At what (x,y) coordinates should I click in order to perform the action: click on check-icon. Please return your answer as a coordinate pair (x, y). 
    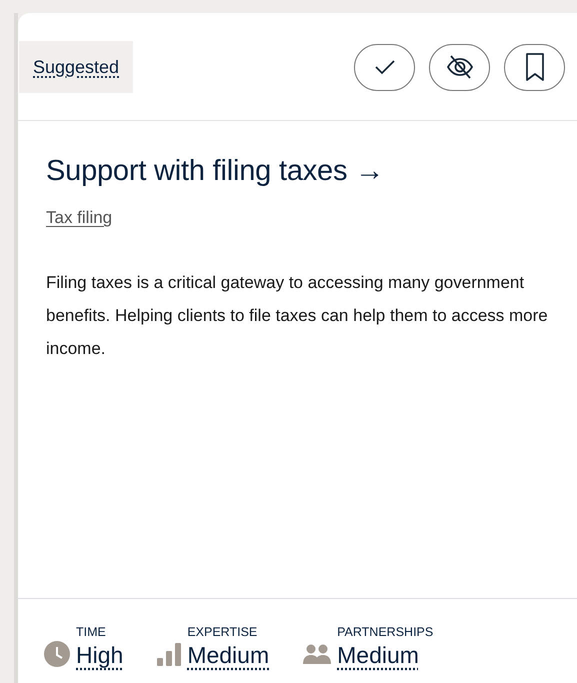
    Looking at the image, I should click on (385, 67).